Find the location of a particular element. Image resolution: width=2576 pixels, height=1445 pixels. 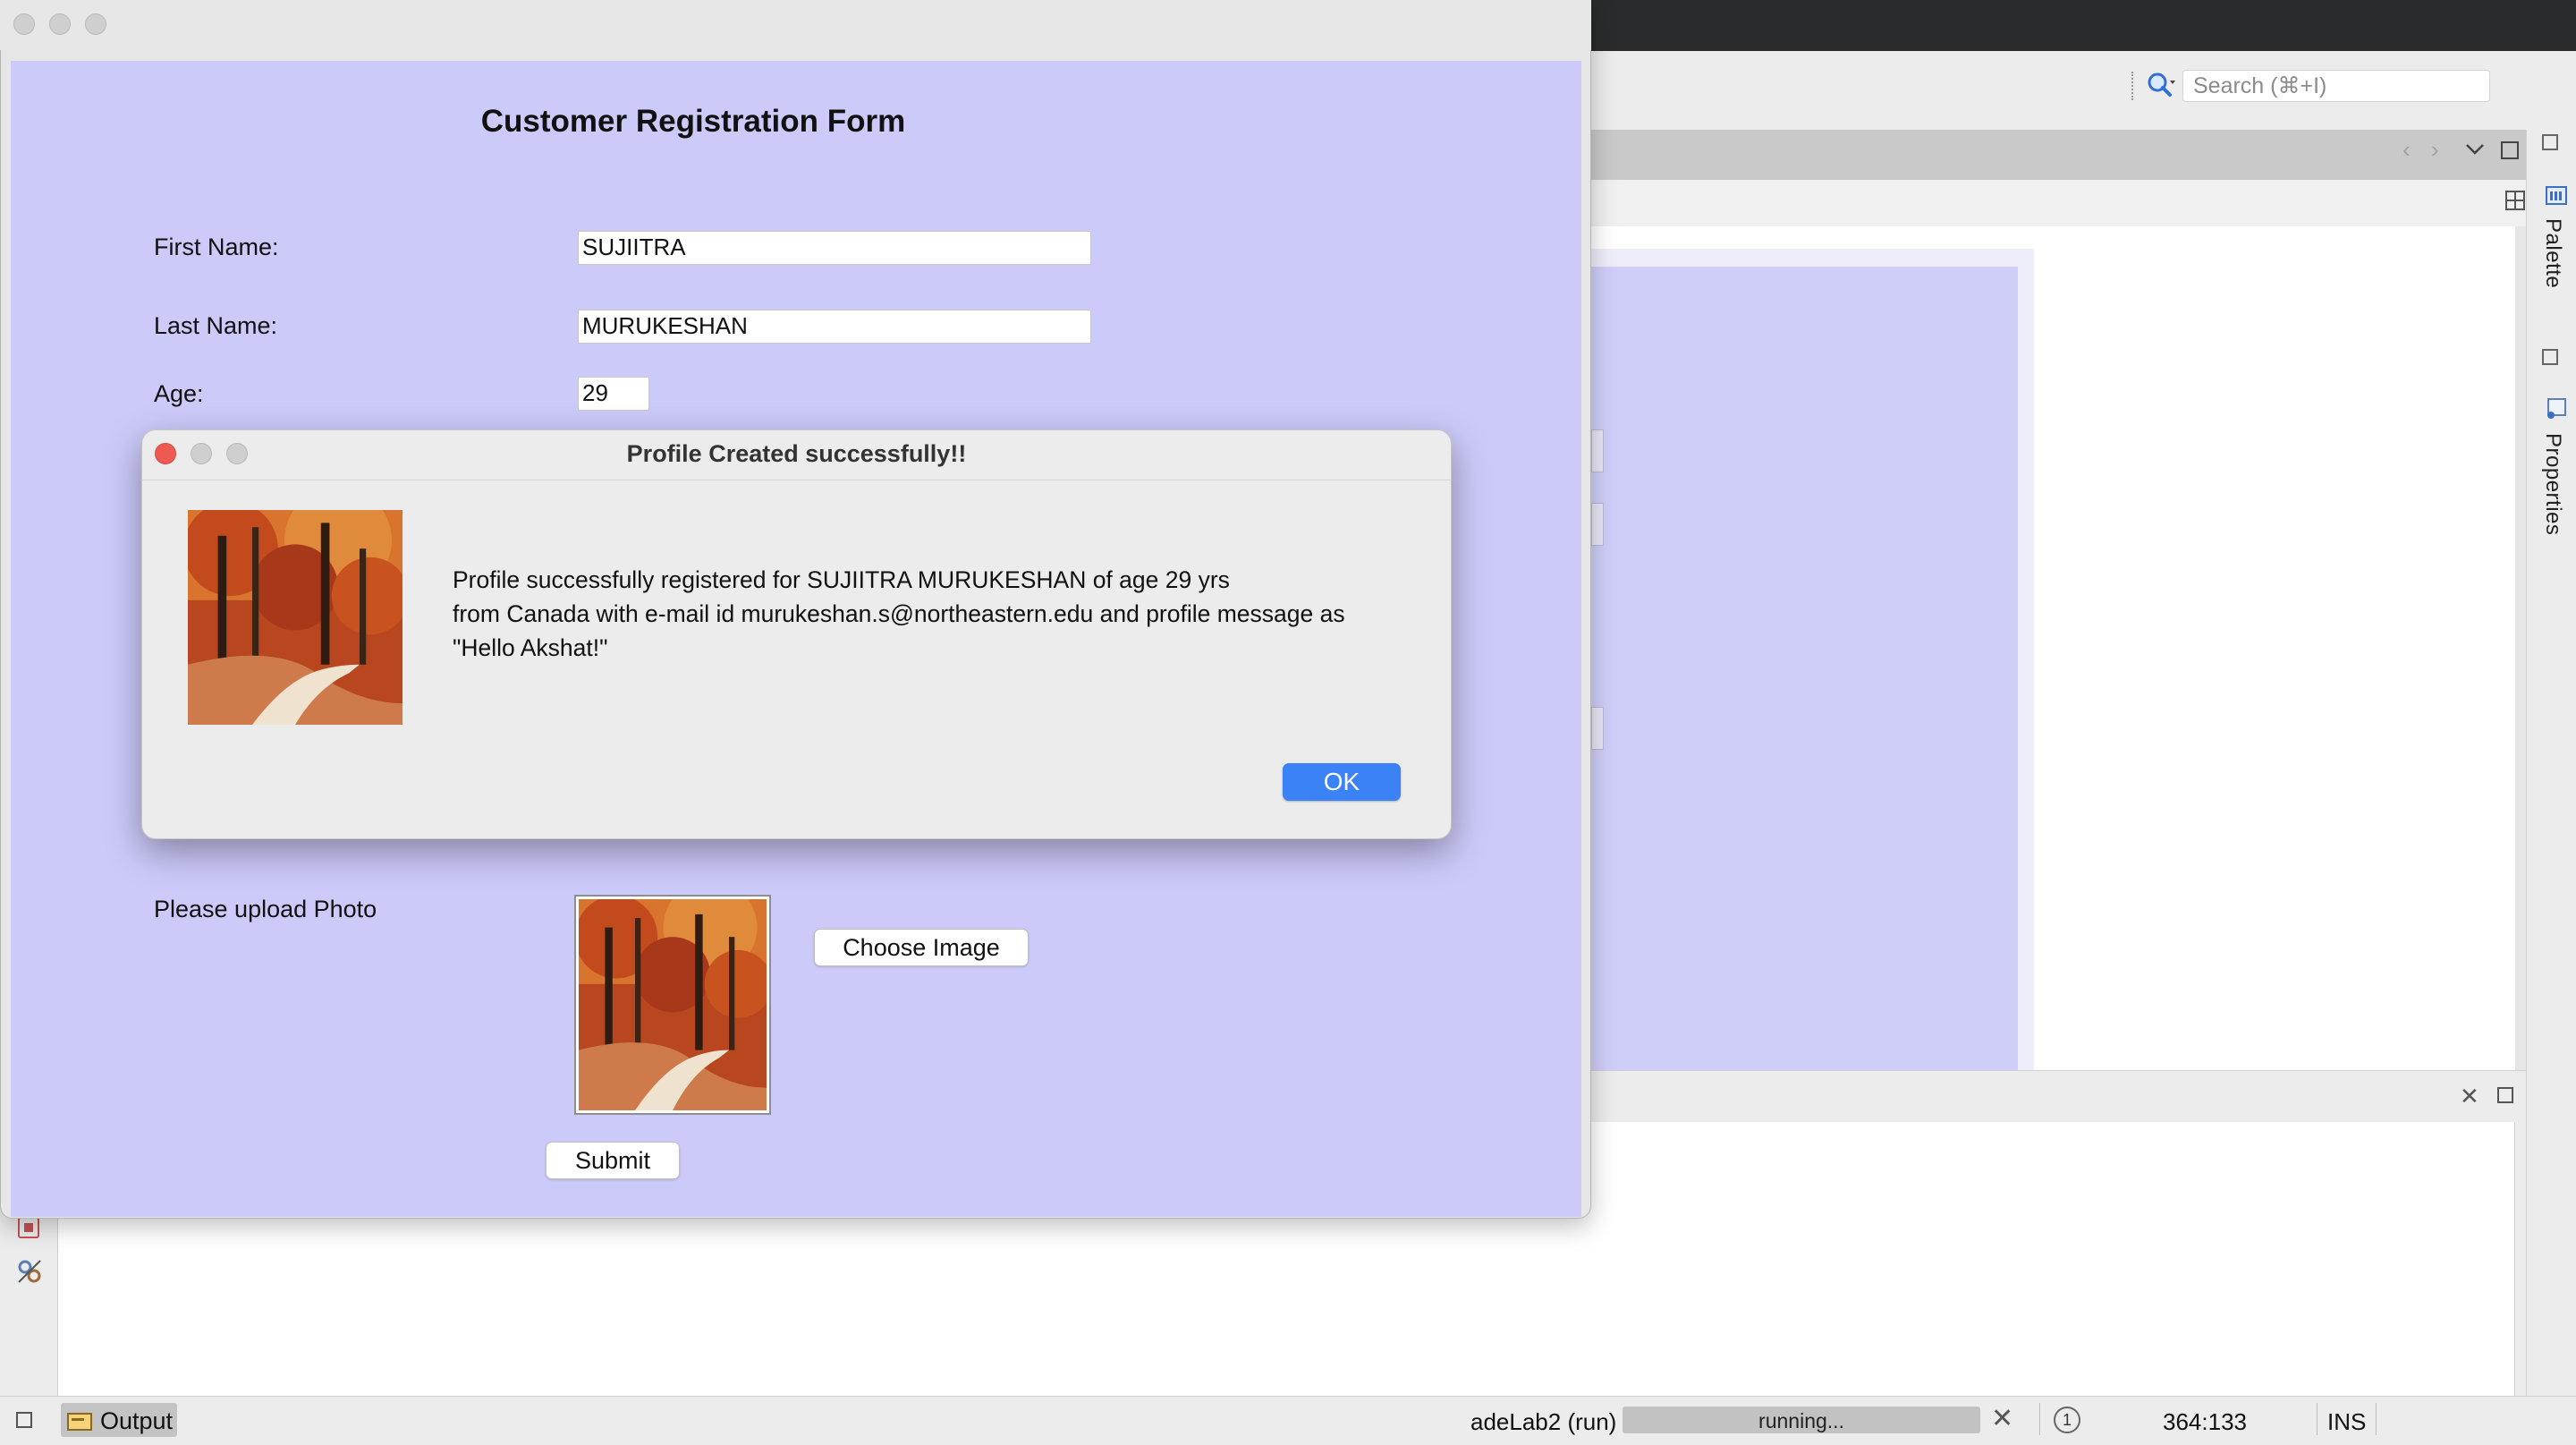

ok-button: OK is located at coordinates (1342, 782).